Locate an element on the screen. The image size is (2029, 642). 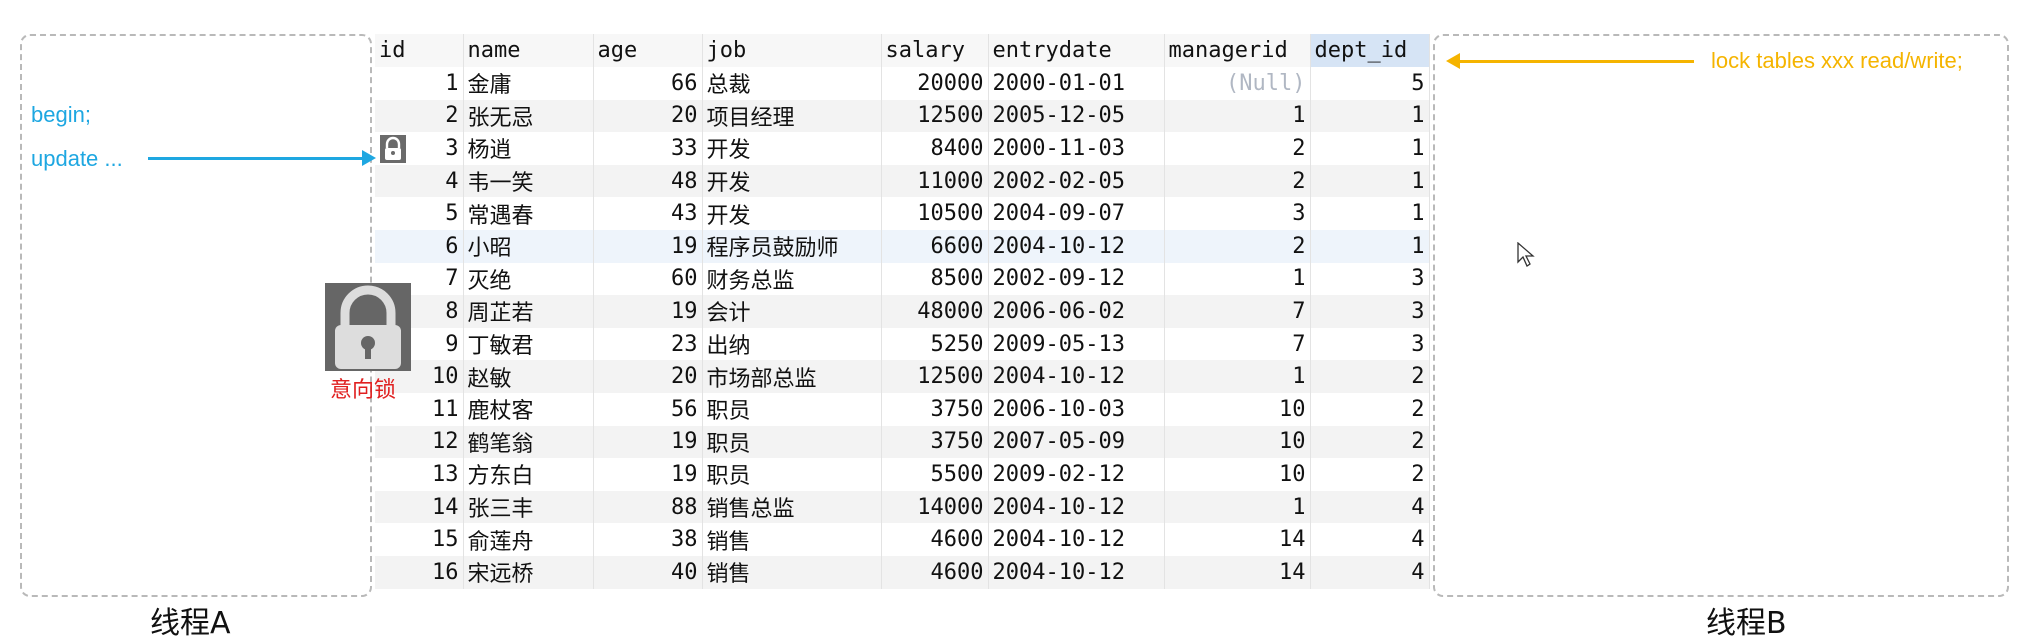
table-cell: 48 is located at coordinates (648, 181).